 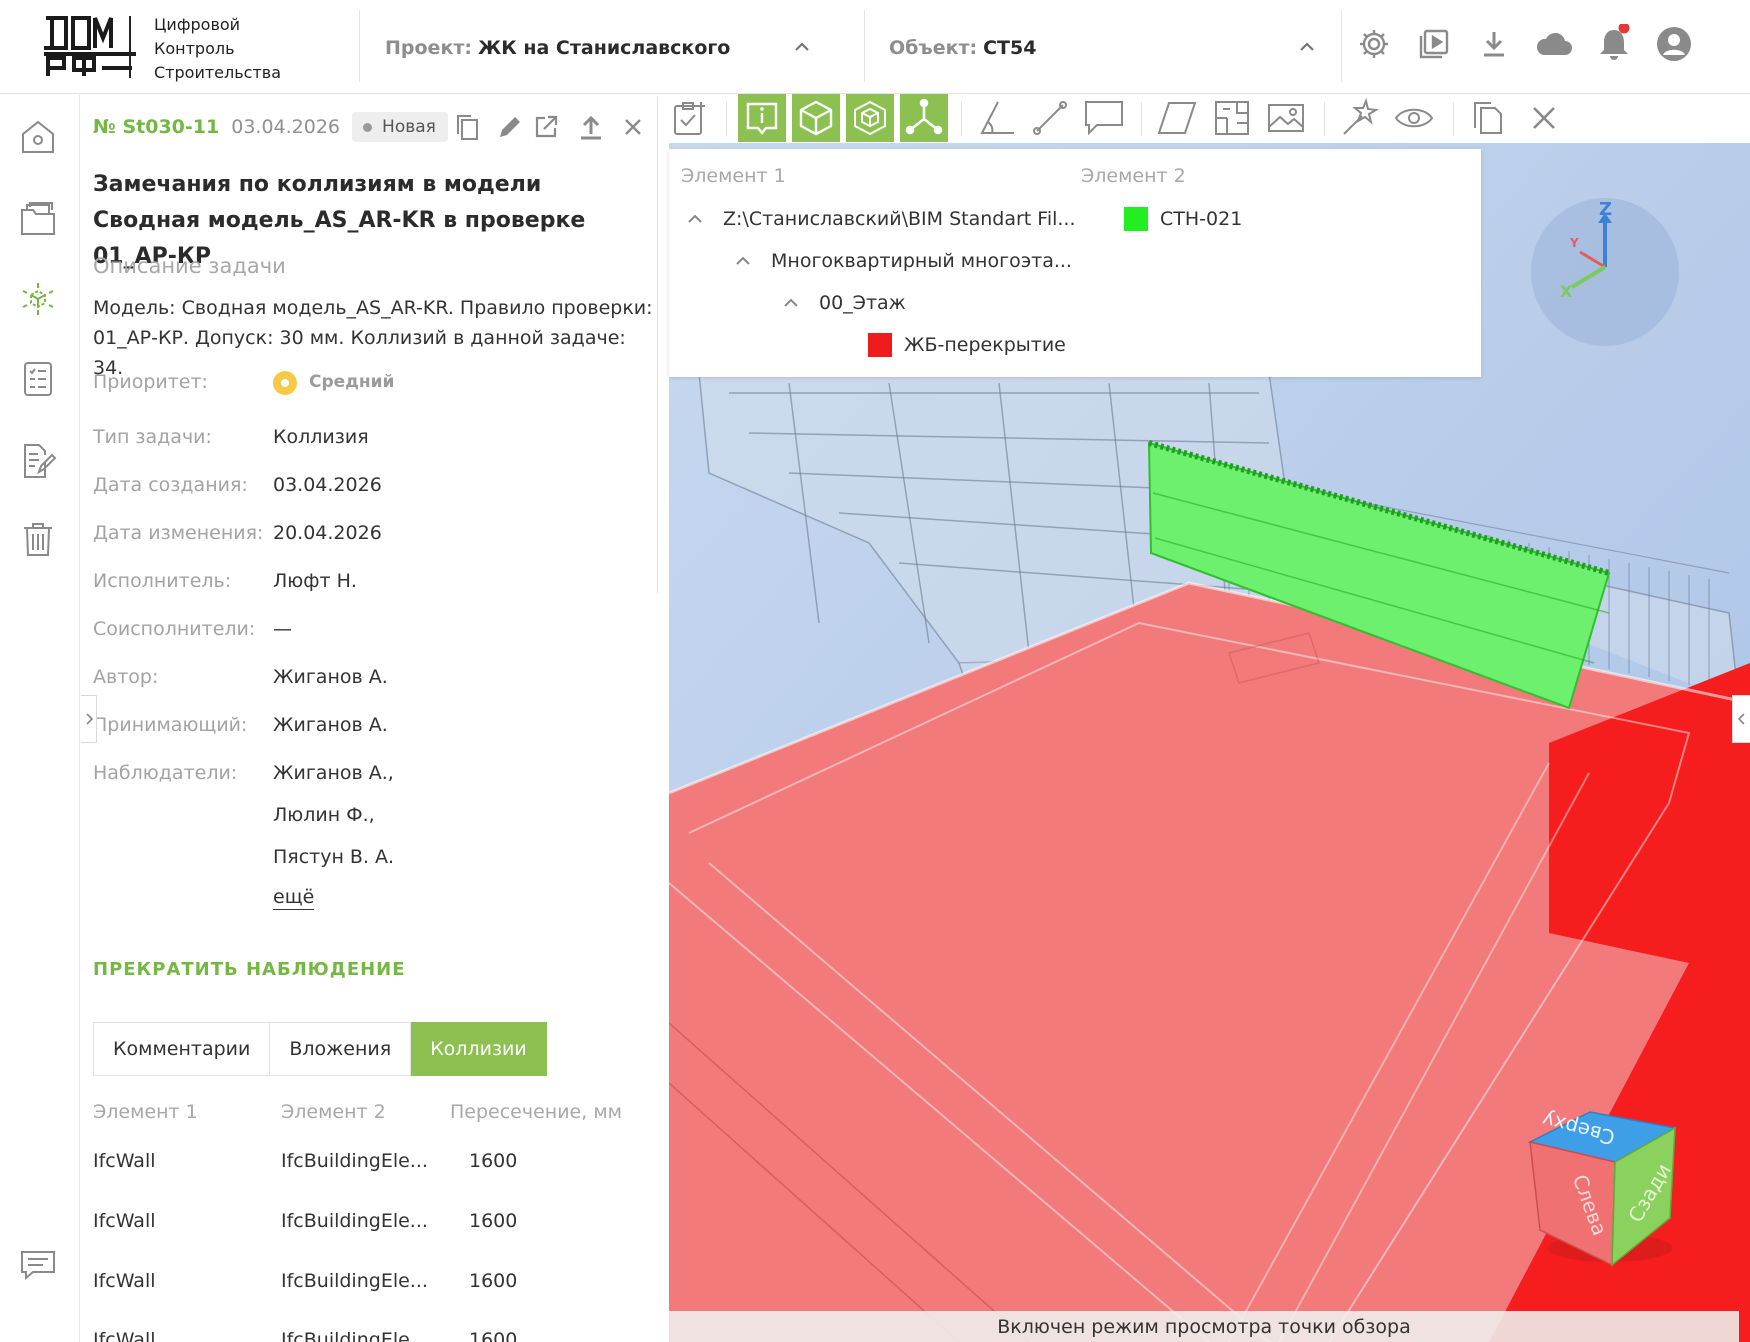 What do you see at coordinates (1414, 118) in the screenshot?
I see `eye-icon` at bounding box center [1414, 118].